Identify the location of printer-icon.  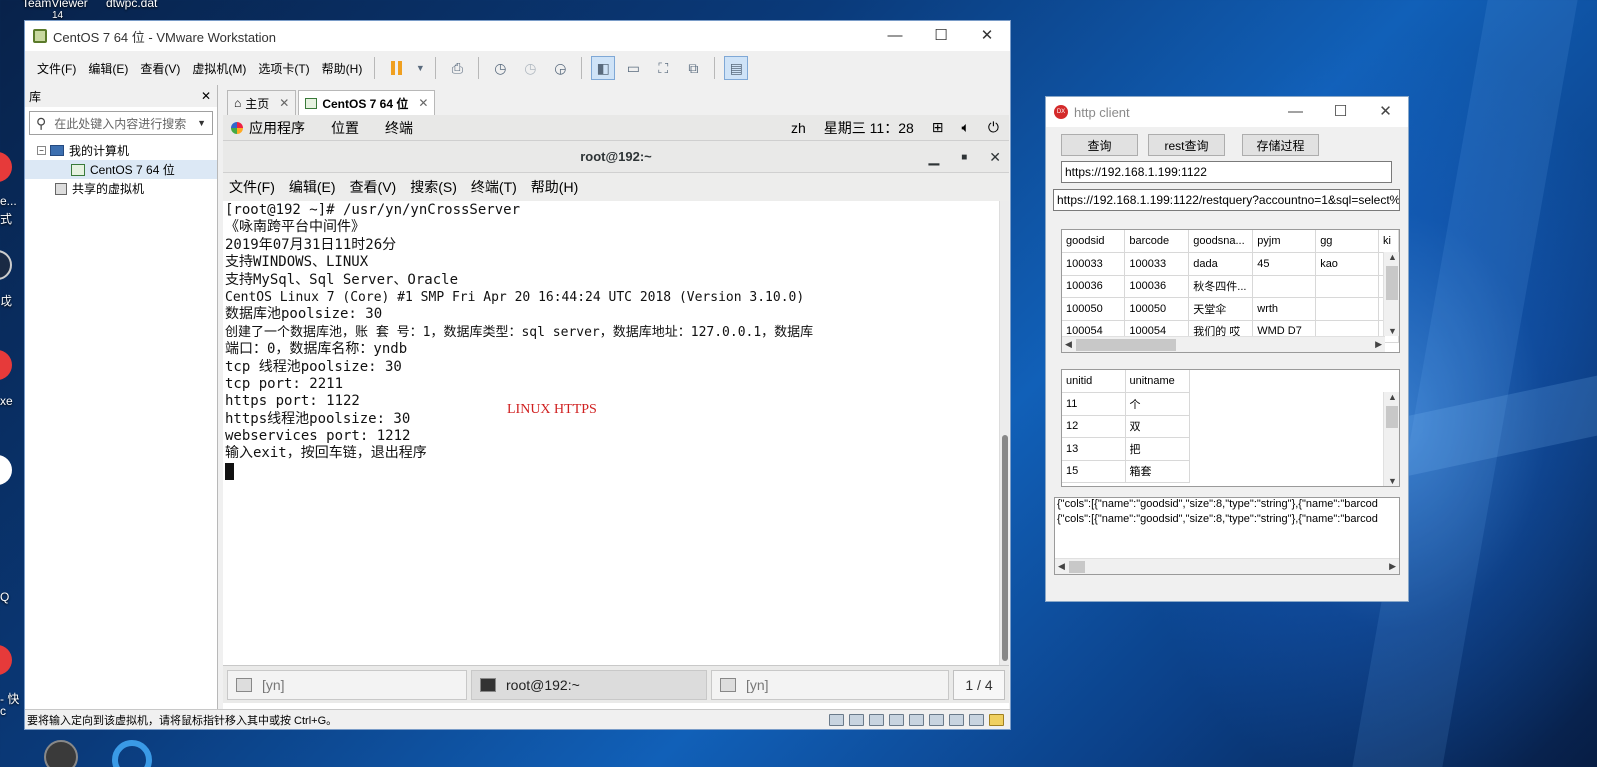
(916, 719).